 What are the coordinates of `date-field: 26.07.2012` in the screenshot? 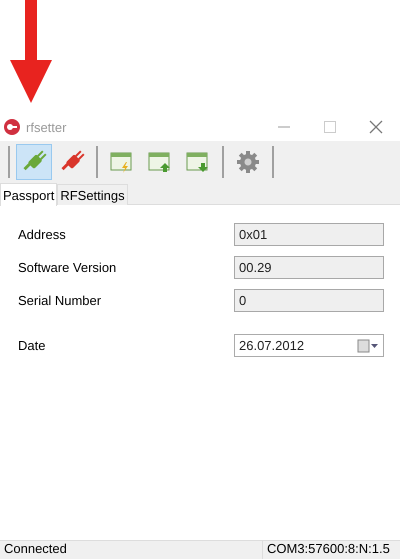 It's located at (309, 345).